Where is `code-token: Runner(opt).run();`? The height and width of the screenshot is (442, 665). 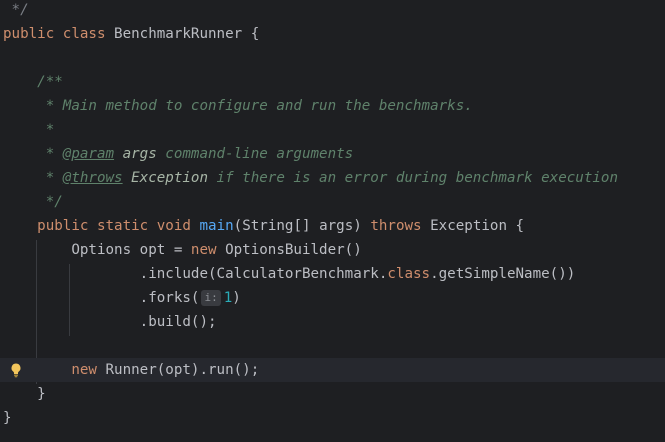 code-token: Runner(opt).run(); is located at coordinates (178, 370).